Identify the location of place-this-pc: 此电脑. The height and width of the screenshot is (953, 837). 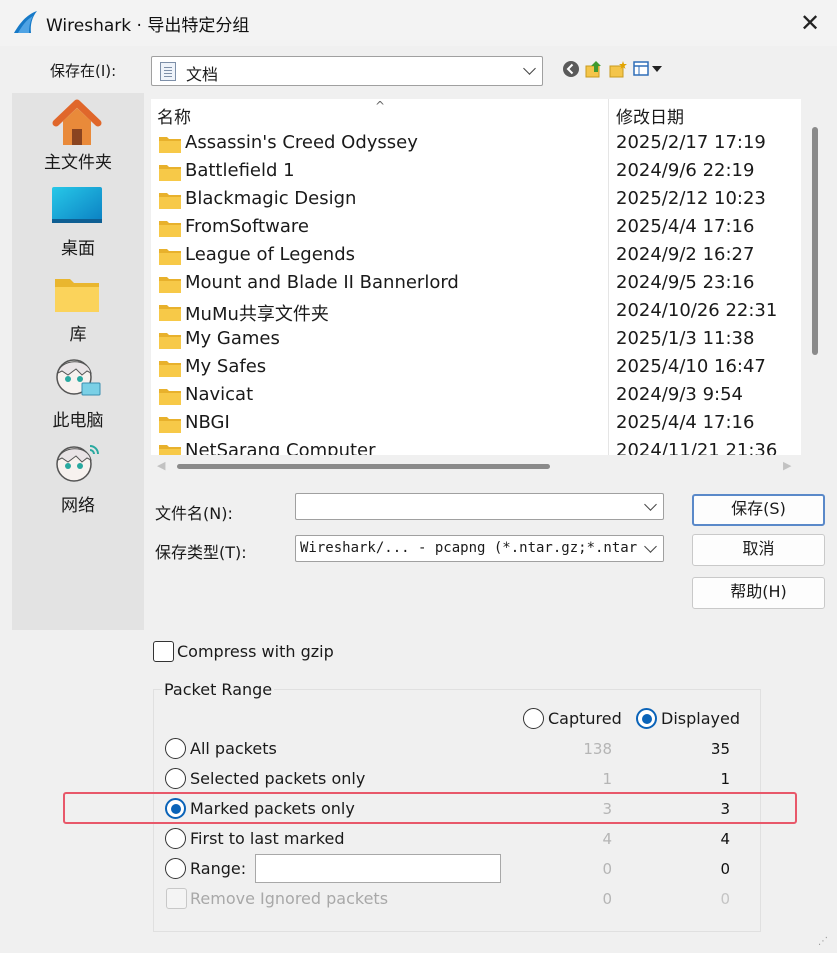
(78, 391).